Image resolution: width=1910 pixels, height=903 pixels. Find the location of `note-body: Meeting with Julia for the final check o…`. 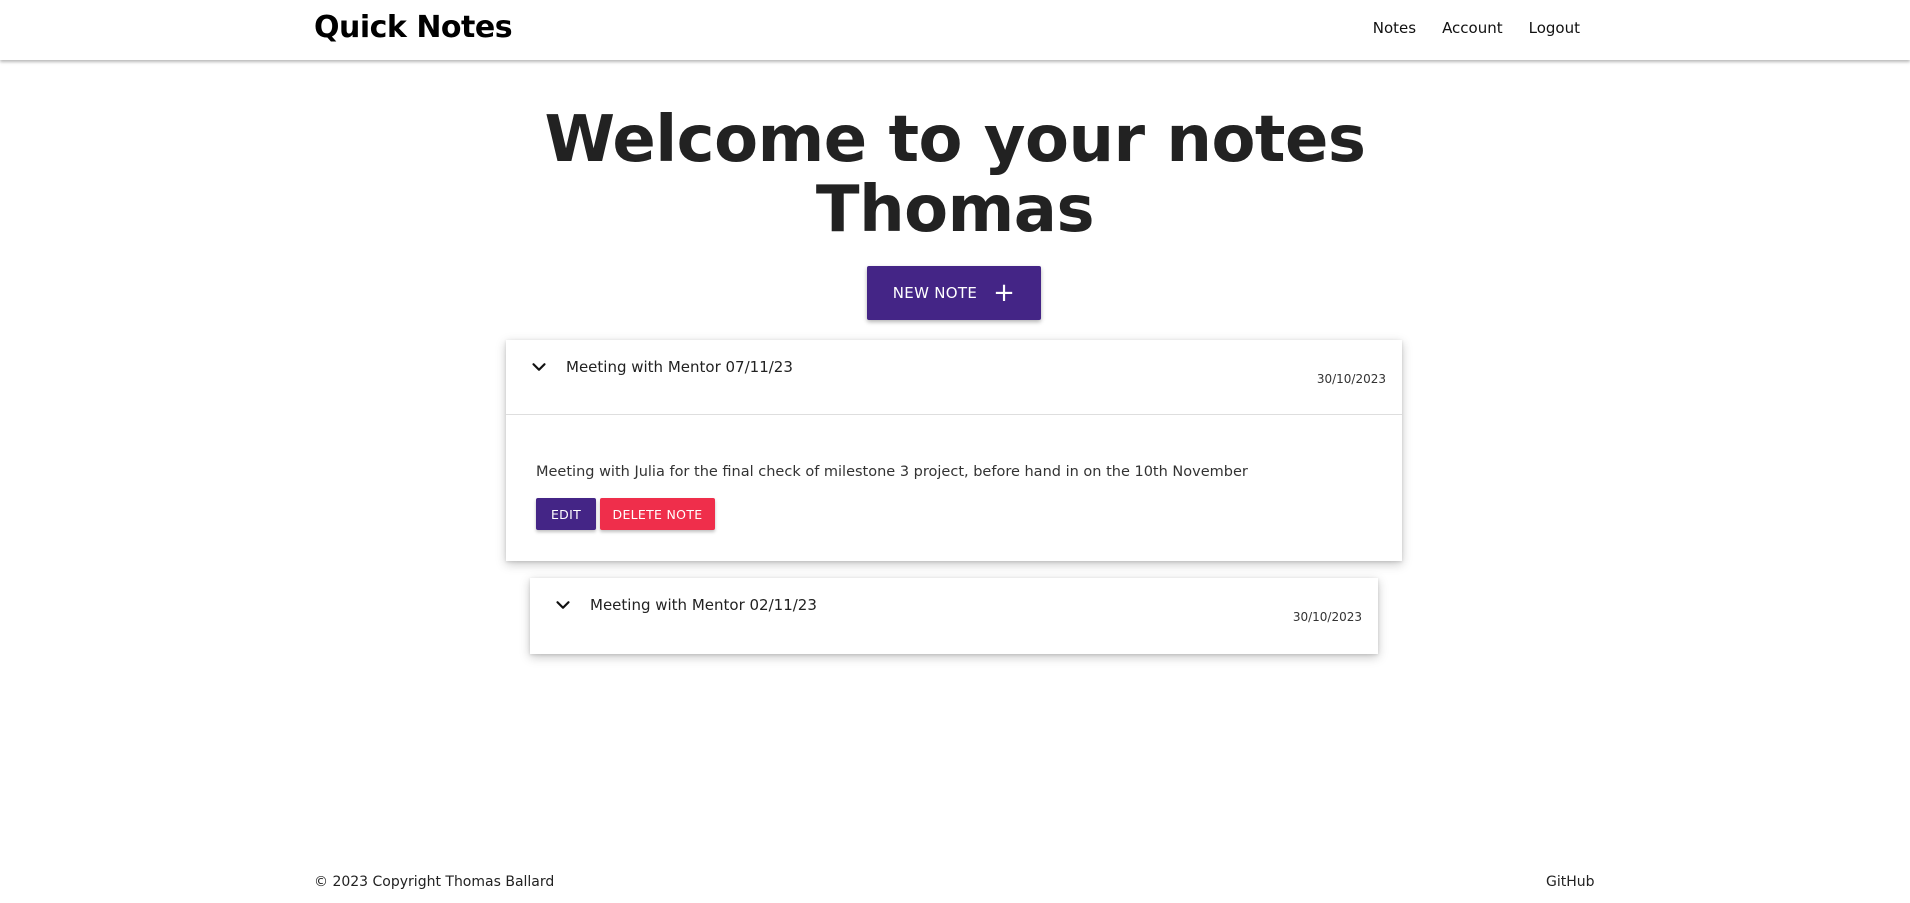

note-body: Meeting with Julia for the final check o… is located at coordinates (892, 472).